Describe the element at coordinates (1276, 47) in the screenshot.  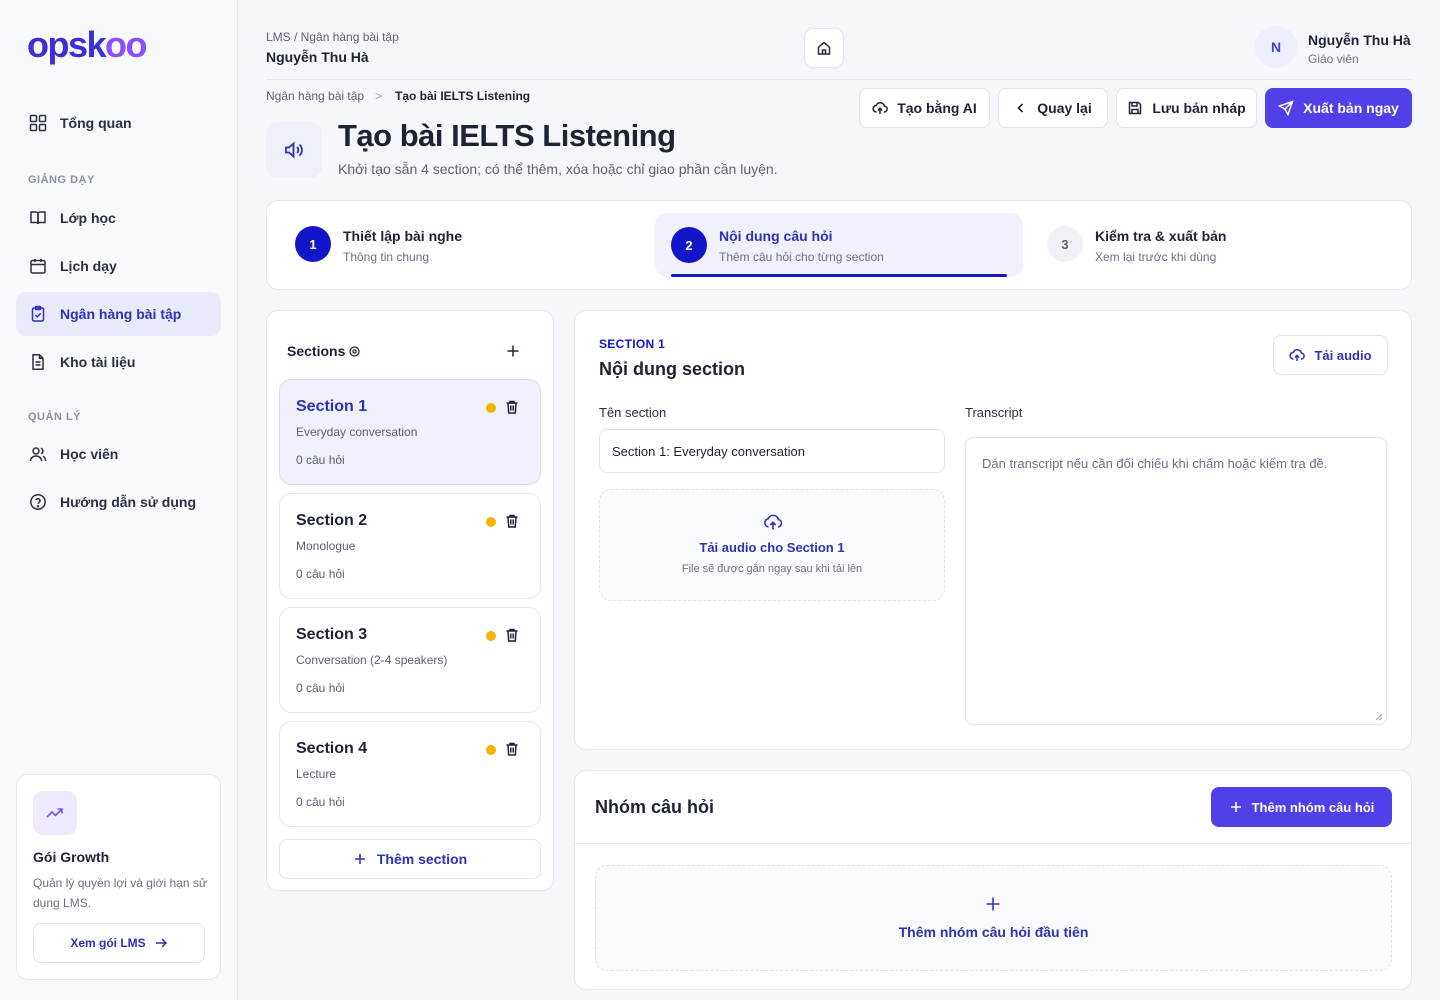
I see `avatar: N` at that location.